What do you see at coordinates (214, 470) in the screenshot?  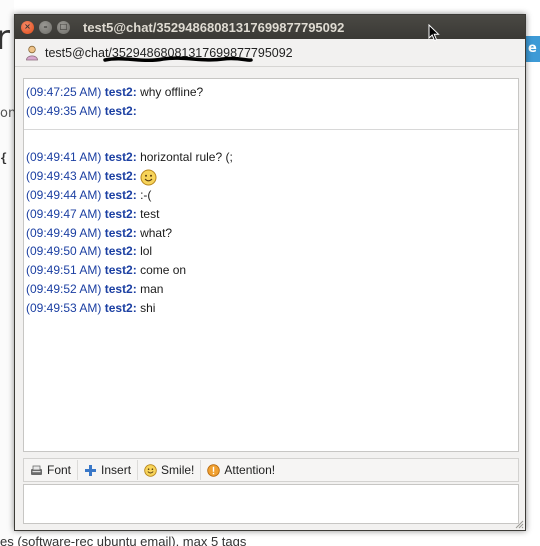 I see `attention-icon` at bounding box center [214, 470].